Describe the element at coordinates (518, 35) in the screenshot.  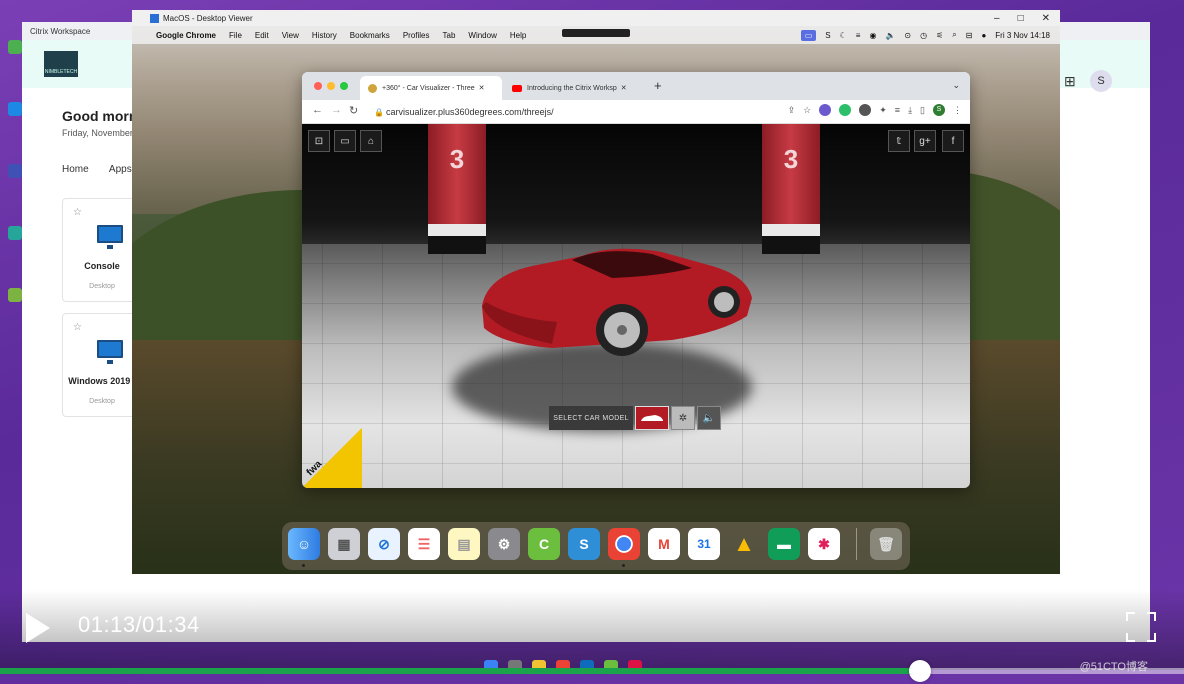
I see `menu-help: Help` at that location.